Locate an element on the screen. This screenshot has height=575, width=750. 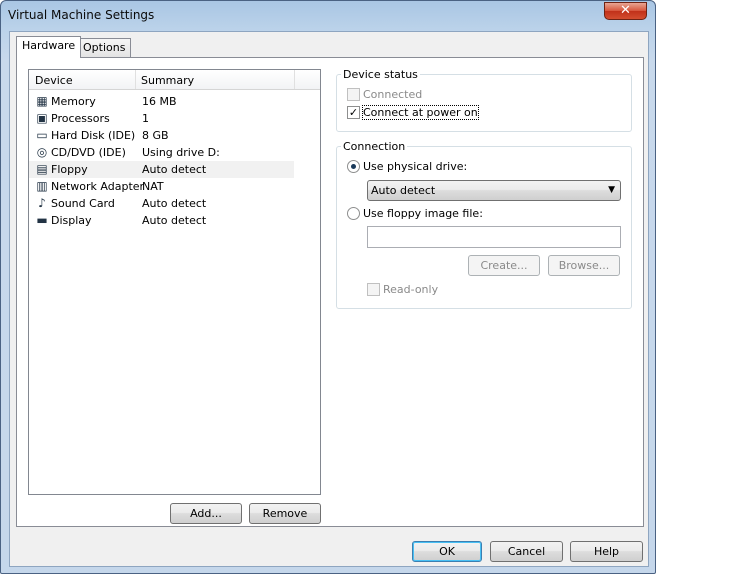
hard-disk-icon: ▭ is located at coordinates (42, 135).